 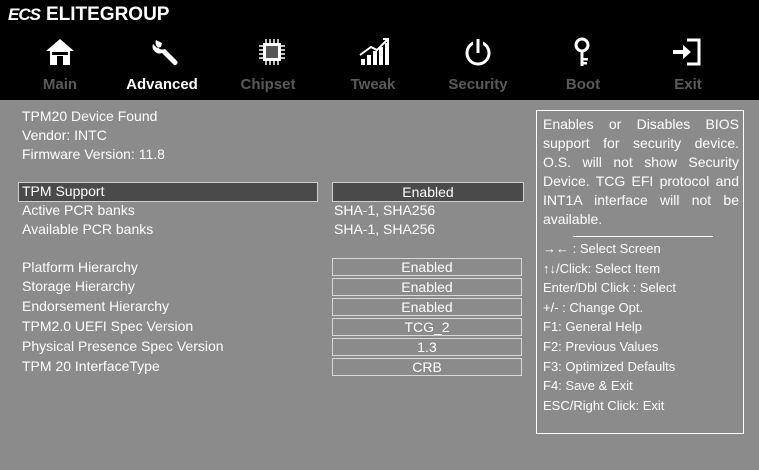 I want to click on interface-type-label: TPM 20 InterfaceType, so click(x=91, y=366).